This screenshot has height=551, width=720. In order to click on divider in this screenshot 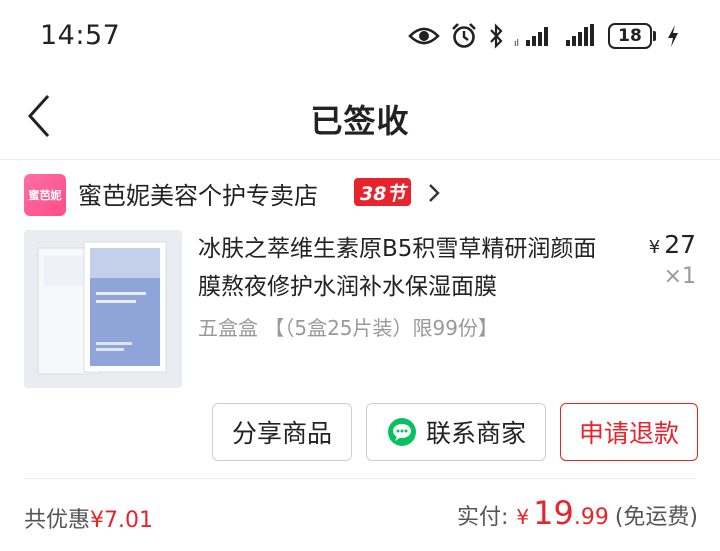, I will do `click(360, 478)`.